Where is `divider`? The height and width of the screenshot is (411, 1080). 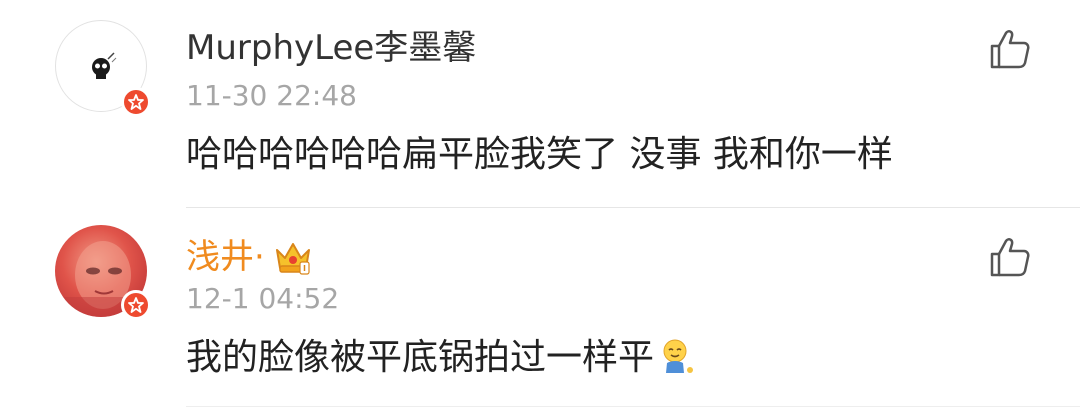
divider is located at coordinates (633, 406).